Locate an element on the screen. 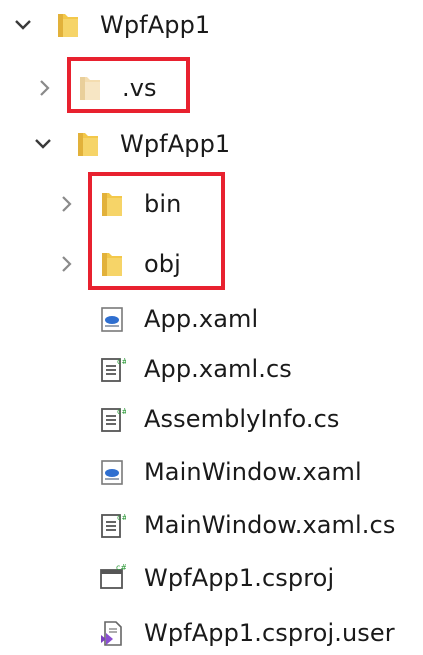 The width and height of the screenshot is (423, 655). tree-item-label: WpfApp1.csproj.user is located at coordinates (269, 633).